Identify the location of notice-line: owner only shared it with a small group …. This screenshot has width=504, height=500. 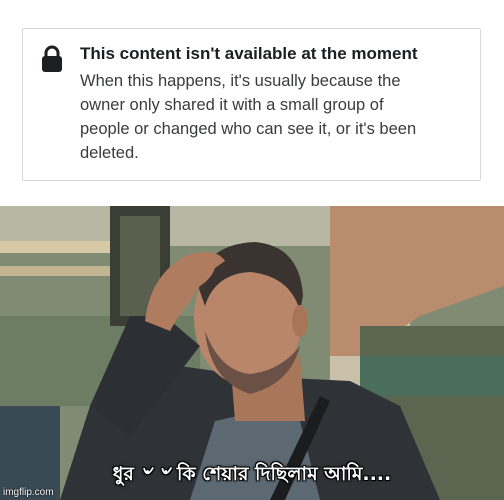
(232, 105).